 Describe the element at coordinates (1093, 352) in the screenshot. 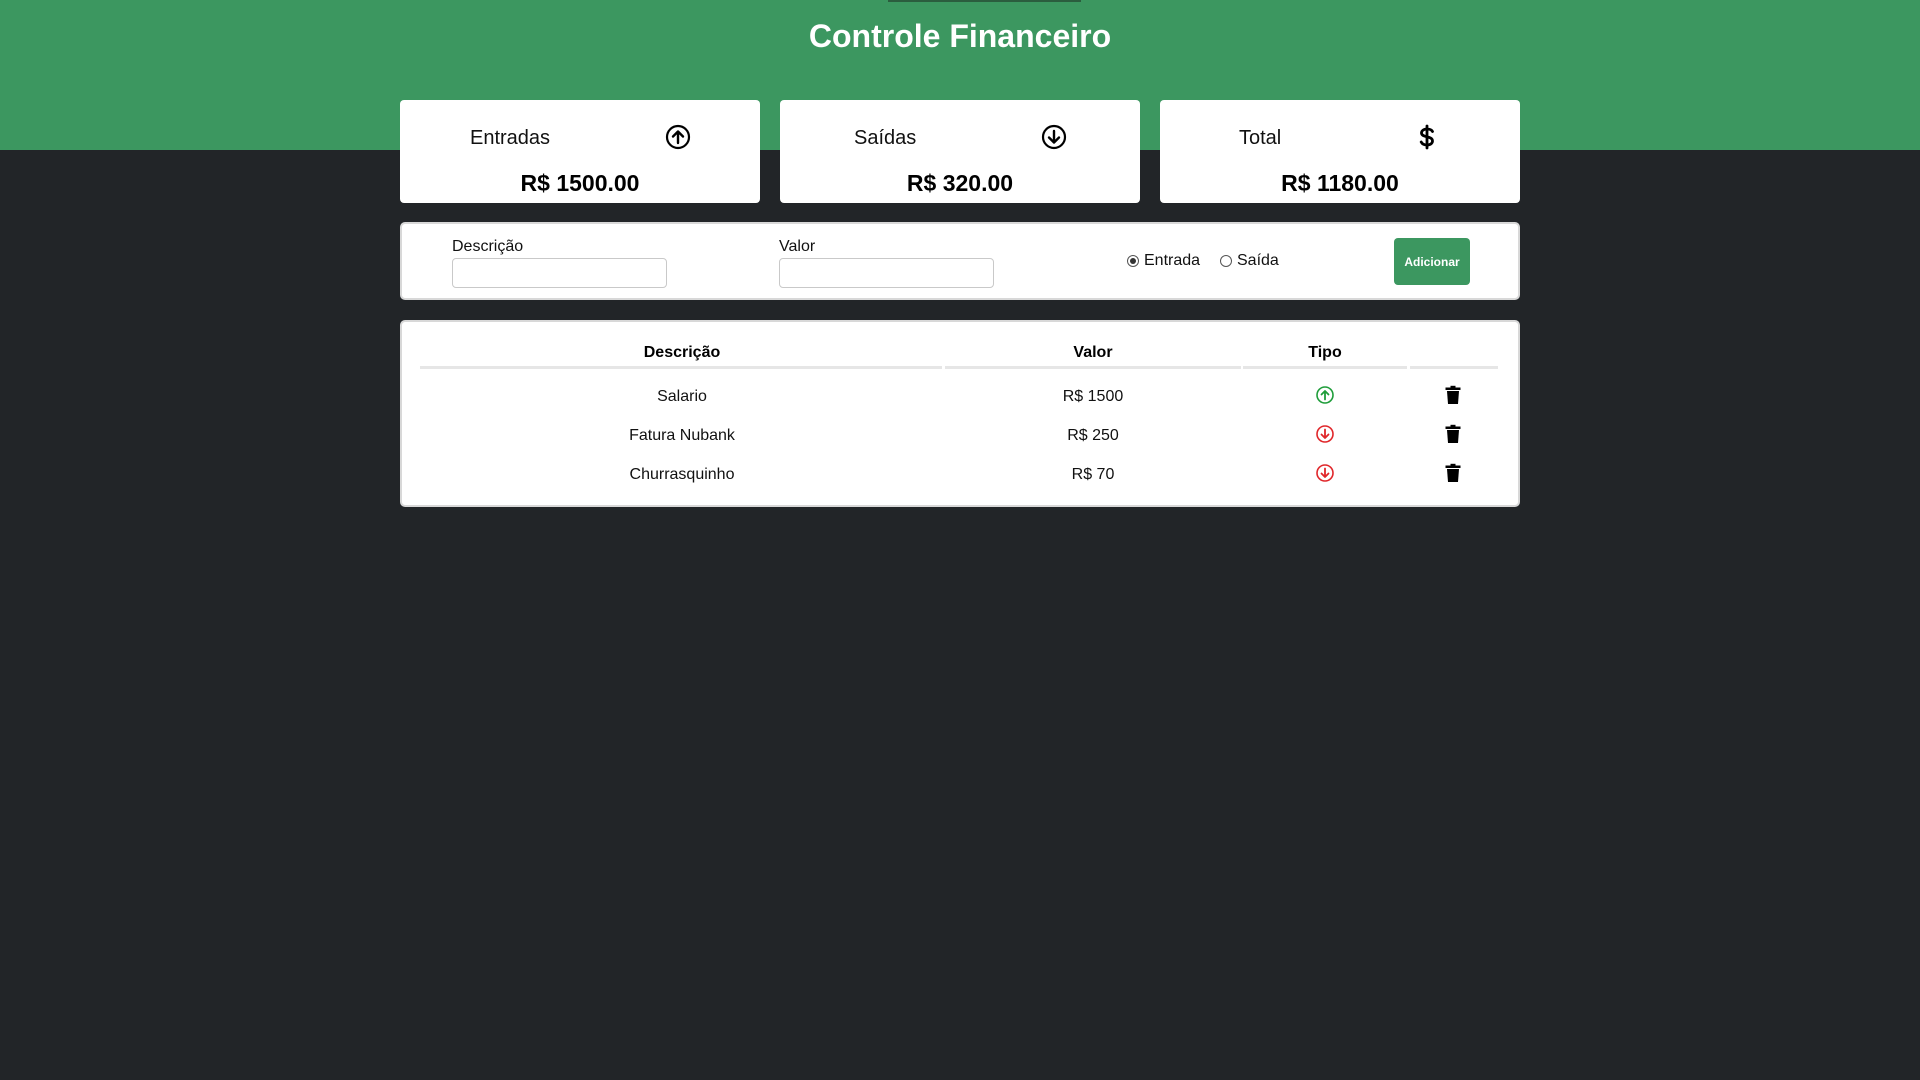

I see `header-valor: Valor` at that location.